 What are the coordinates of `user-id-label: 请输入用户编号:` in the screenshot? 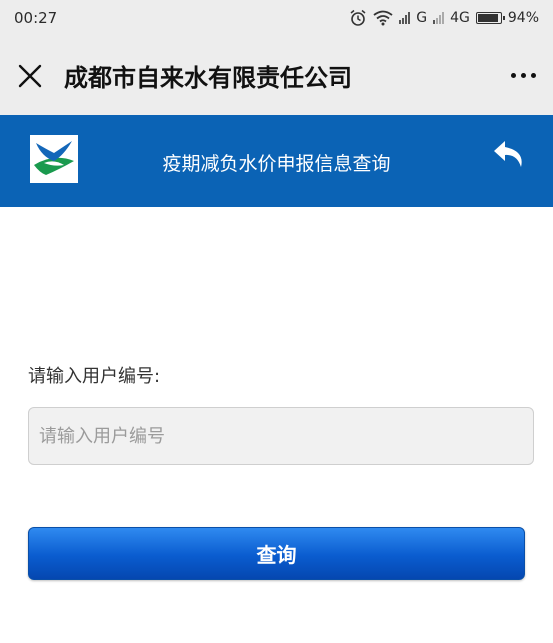 It's located at (94, 376).